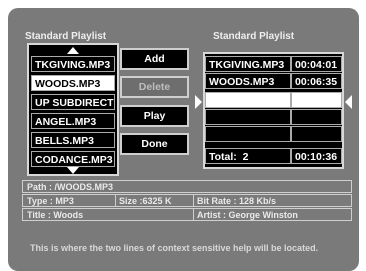  What do you see at coordinates (50, 201) in the screenshot?
I see `type-text: Type : MP3` at bounding box center [50, 201].